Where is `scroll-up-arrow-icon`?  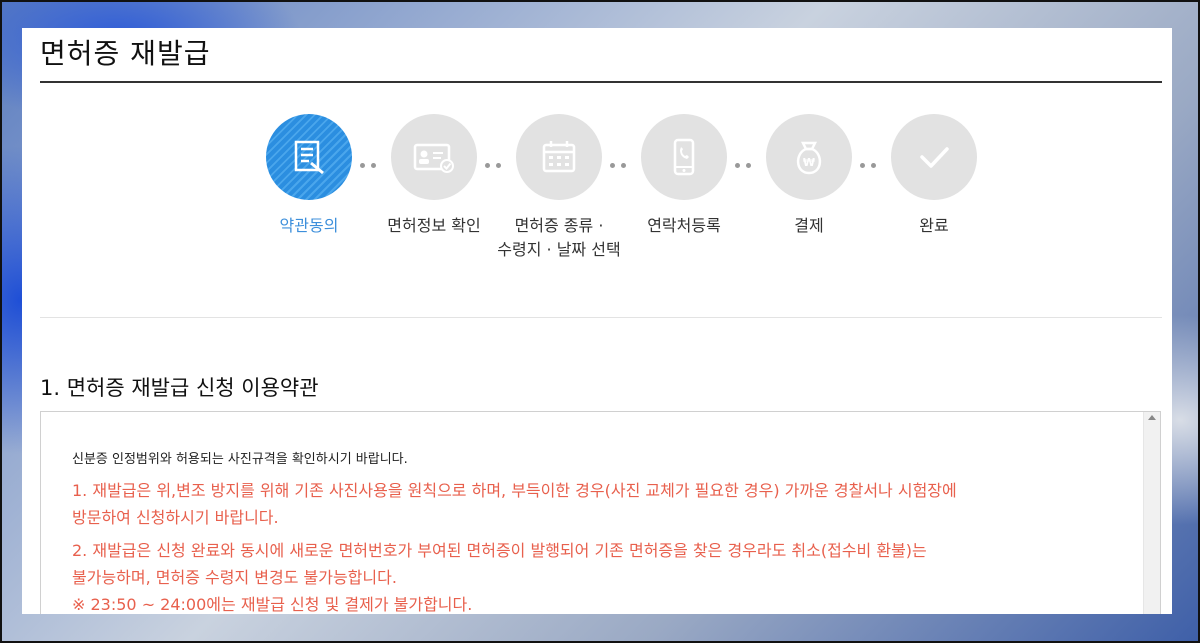
scroll-up-arrow-icon is located at coordinates (1152, 417).